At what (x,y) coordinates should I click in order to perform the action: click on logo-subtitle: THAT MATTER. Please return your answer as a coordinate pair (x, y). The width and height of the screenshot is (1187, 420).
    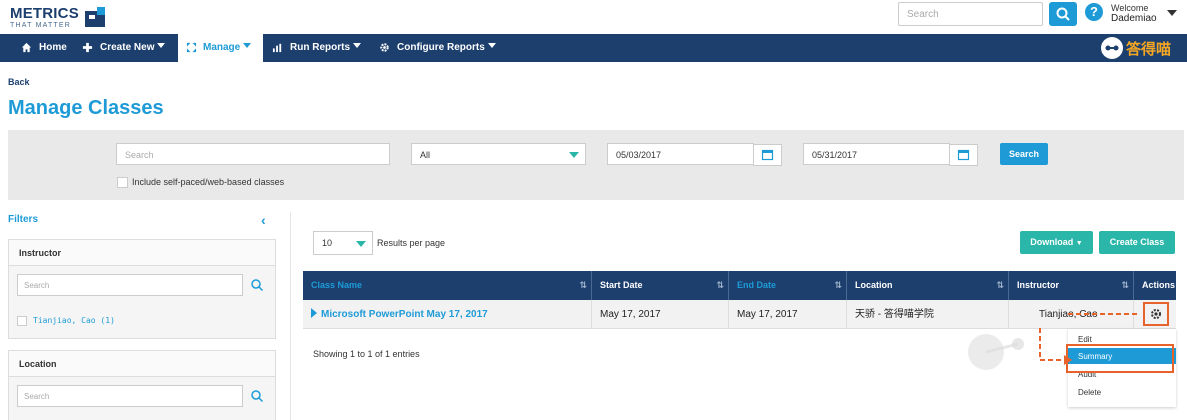
    Looking at the image, I should click on (41, 25).